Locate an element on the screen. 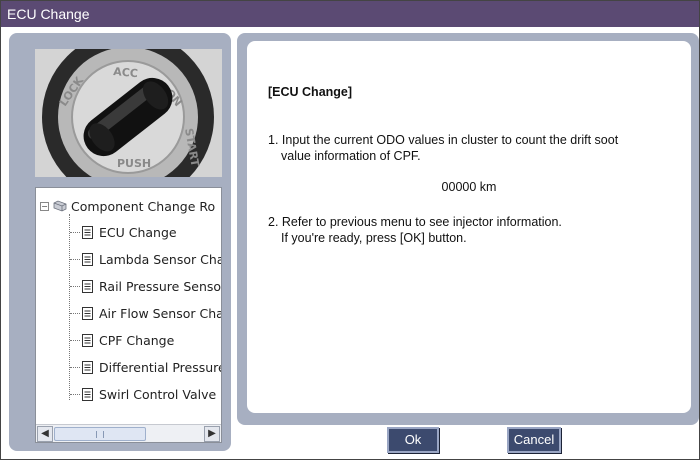  tree-item-rail-pressure-sensor: Rail Pressure Sensoi is located at coordinates (146, 286).